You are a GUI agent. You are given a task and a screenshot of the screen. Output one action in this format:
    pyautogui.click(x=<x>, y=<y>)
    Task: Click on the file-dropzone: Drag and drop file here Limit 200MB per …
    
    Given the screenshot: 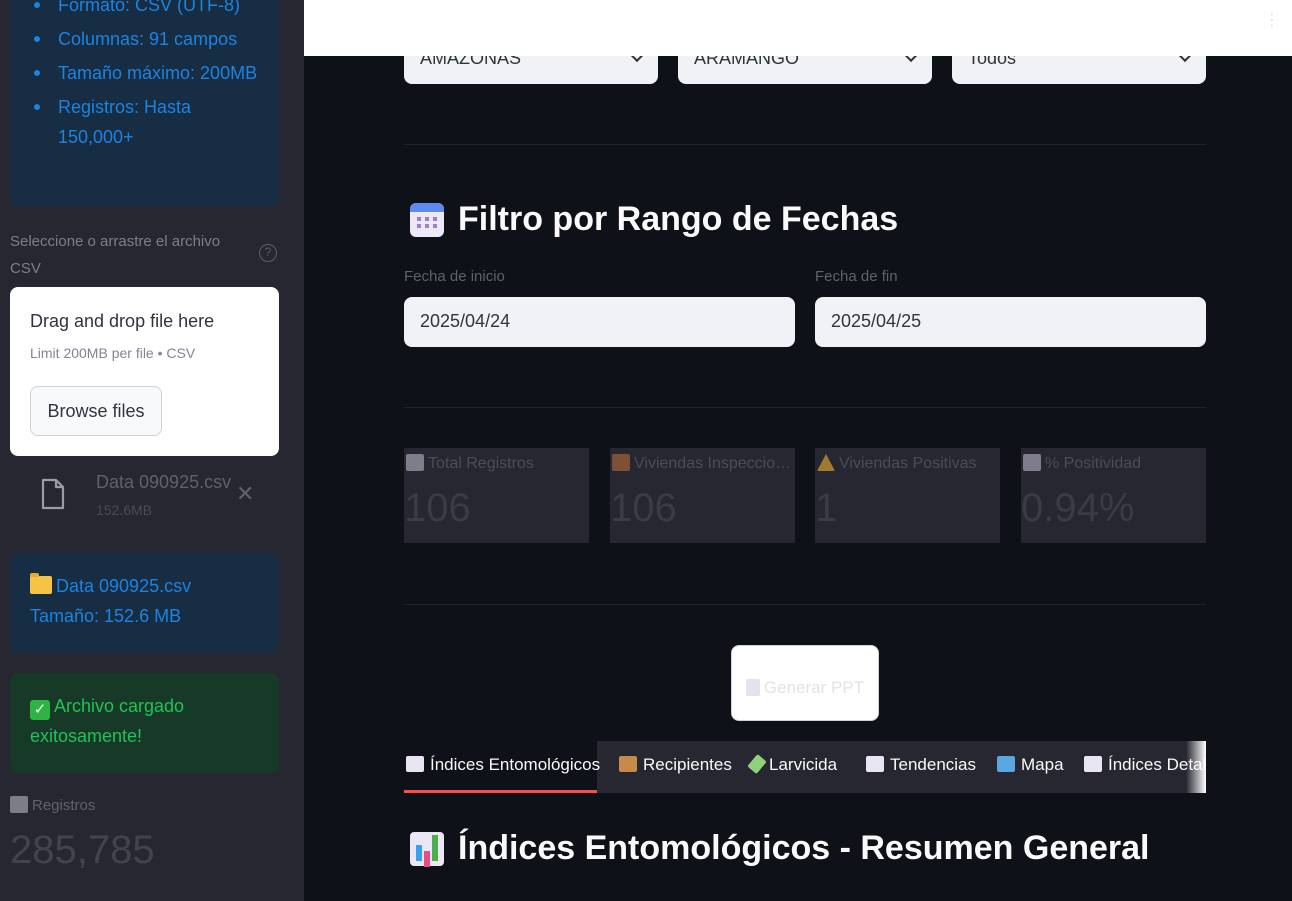 What is the action you would take?
    pyautogui.click(x=144, y=371)
    